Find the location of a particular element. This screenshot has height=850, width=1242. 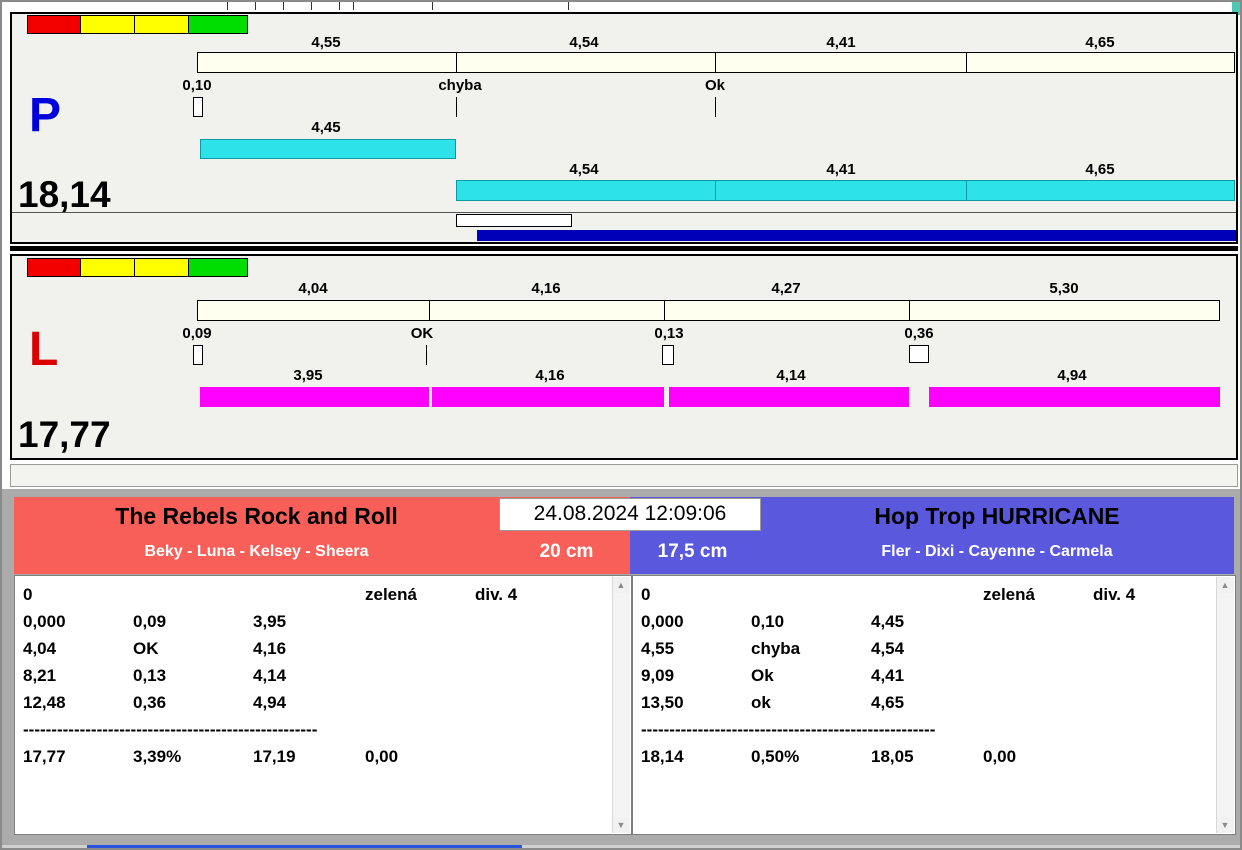

split-label: 4,27 is located at coordinates (786, 288).